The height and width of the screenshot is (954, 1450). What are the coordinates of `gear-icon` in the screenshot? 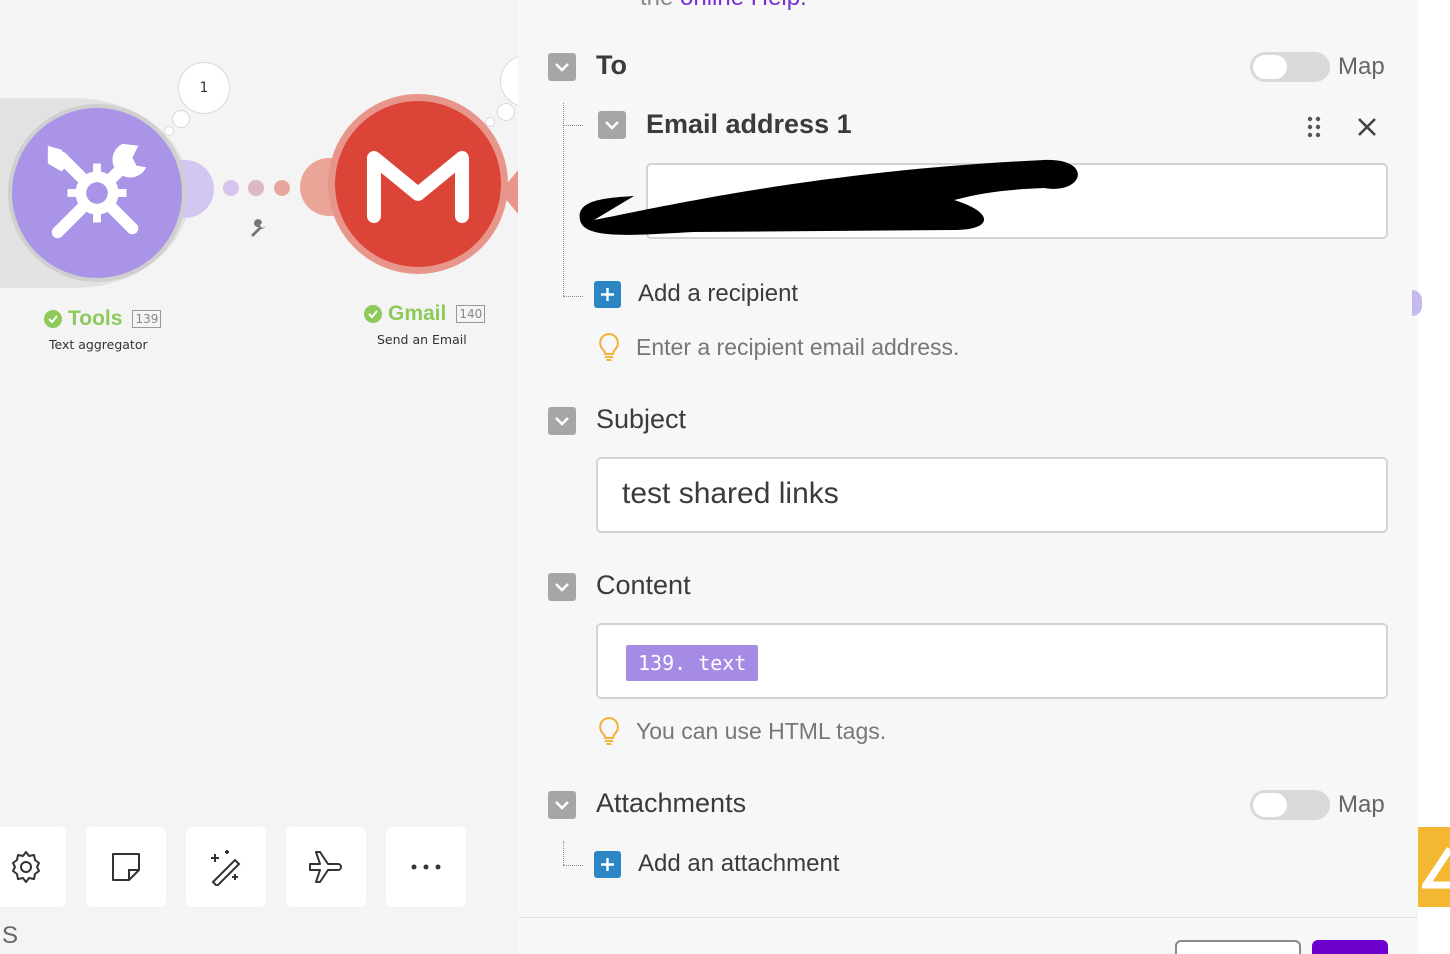 It's located at (26, 867).